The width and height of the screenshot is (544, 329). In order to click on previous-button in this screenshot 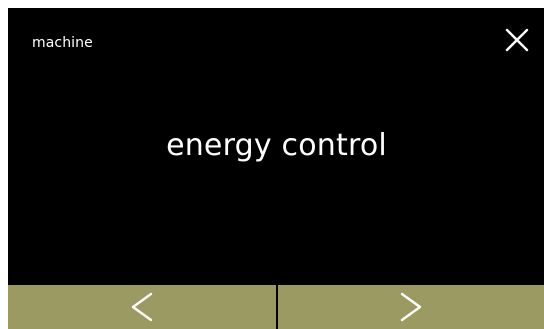, I will do `click(143, 307)`.